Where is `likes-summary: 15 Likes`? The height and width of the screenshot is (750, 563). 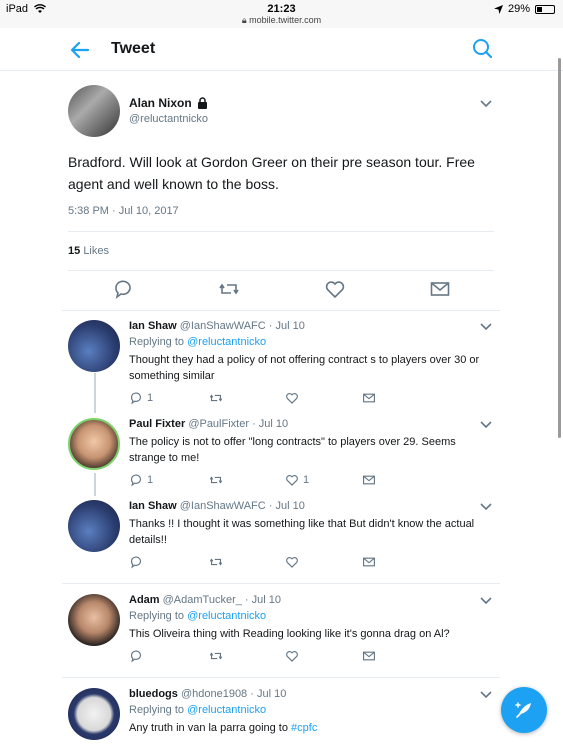 likes-summary: 15 Likes is located at coordinates (88, 251).